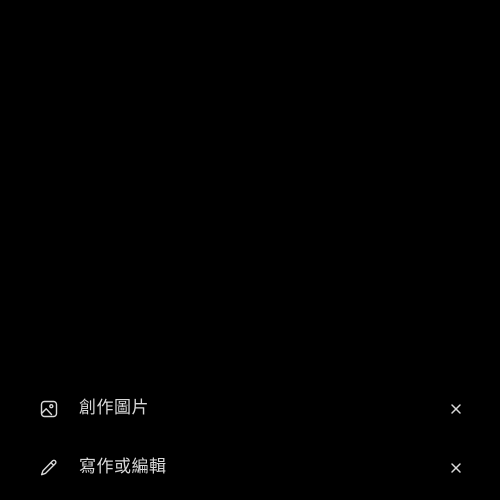  I want to click on suggestion-write-or-edit: 寫作或編輯, so click(250, 467).